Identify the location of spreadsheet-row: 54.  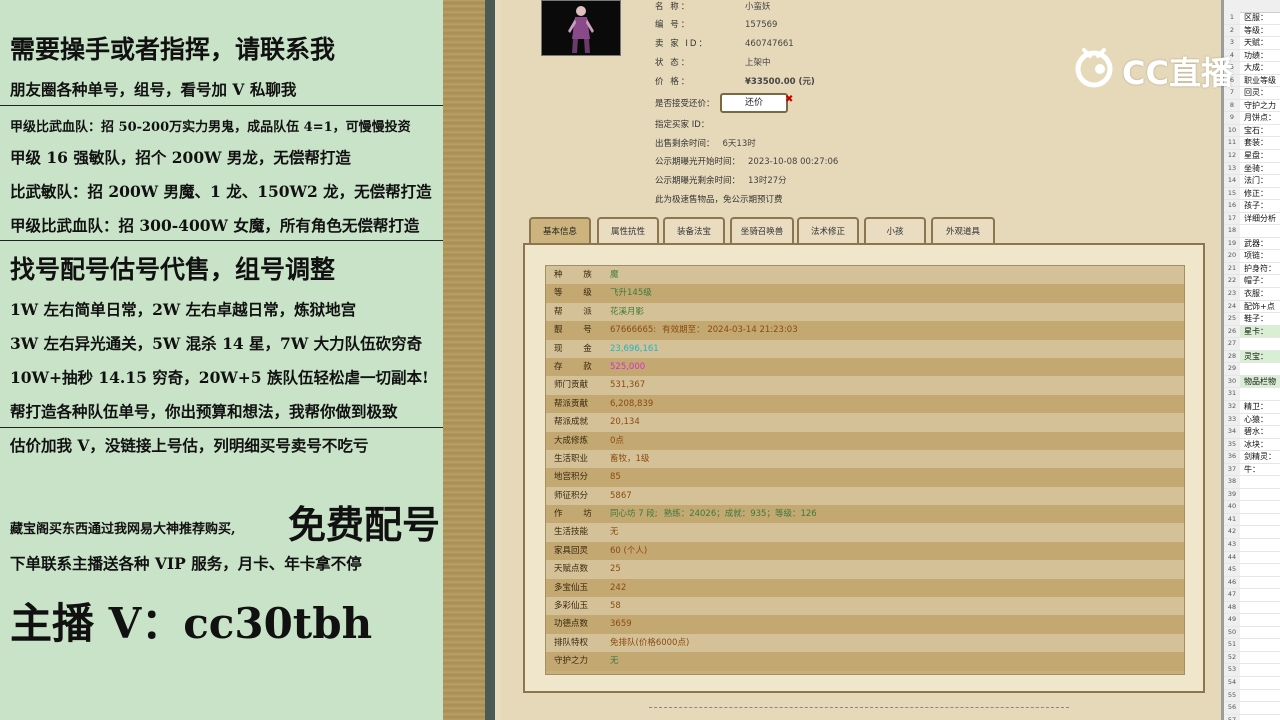
(1252, 683).